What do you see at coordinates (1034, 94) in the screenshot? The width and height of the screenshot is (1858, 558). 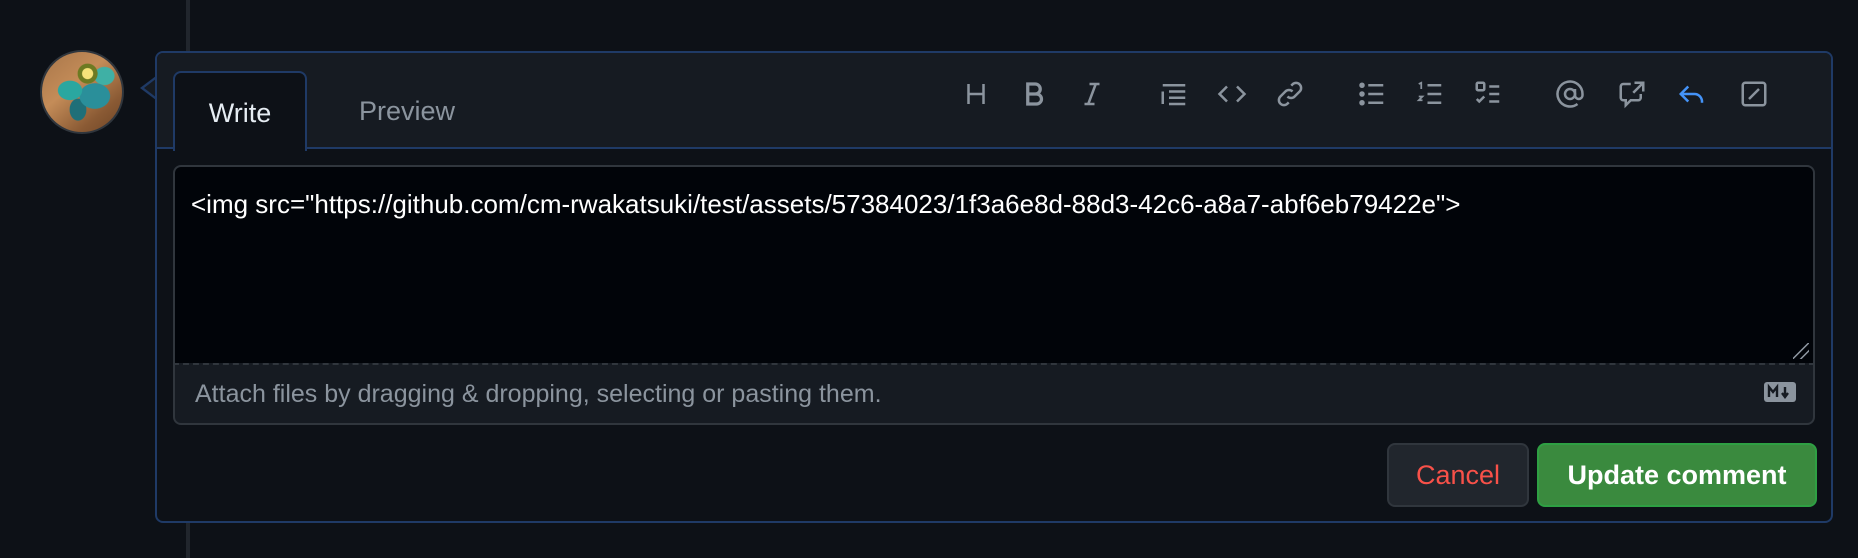 I see `bold-icon` at bounding box center [1034, 94].